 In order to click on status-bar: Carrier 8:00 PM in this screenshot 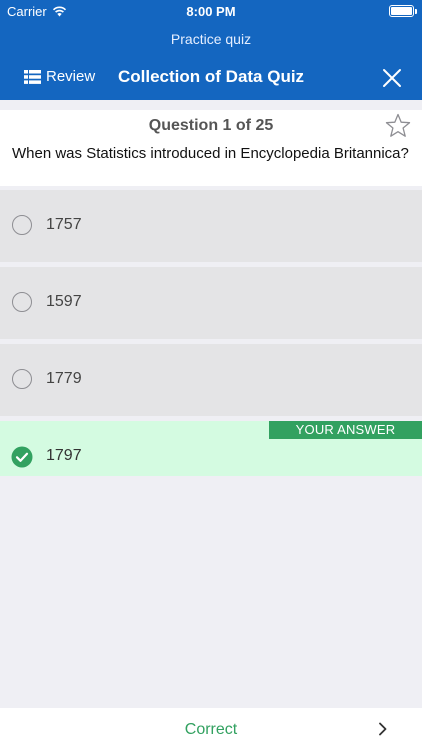, I will do `click(211, 11)`.